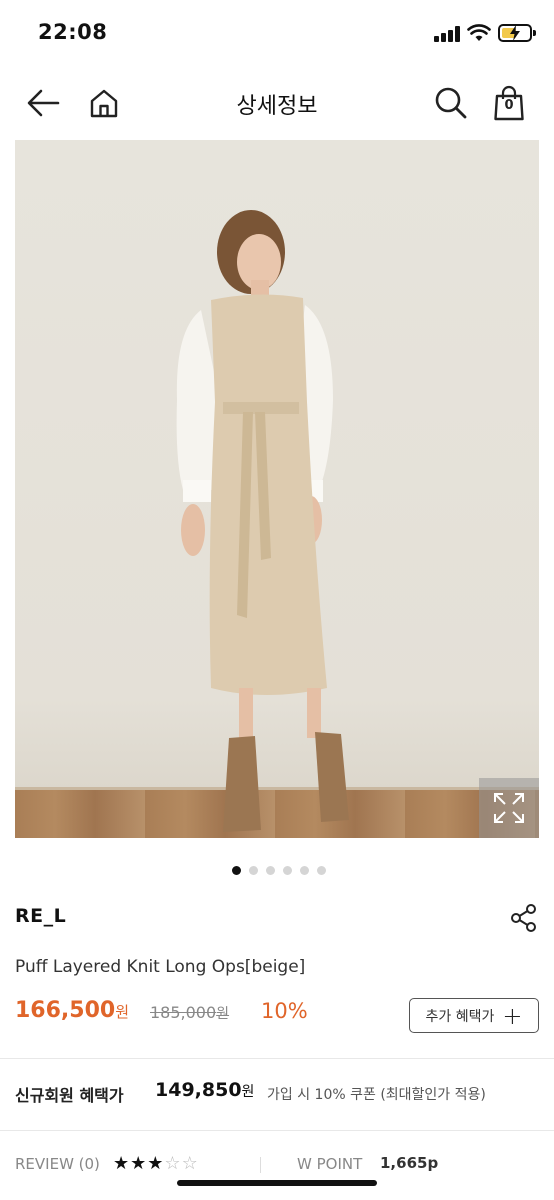 The image size is (554, 1200). Describe the element at coordinates (284, 1011) in the screenshot. I see `discount-rate: 10%` at that location.